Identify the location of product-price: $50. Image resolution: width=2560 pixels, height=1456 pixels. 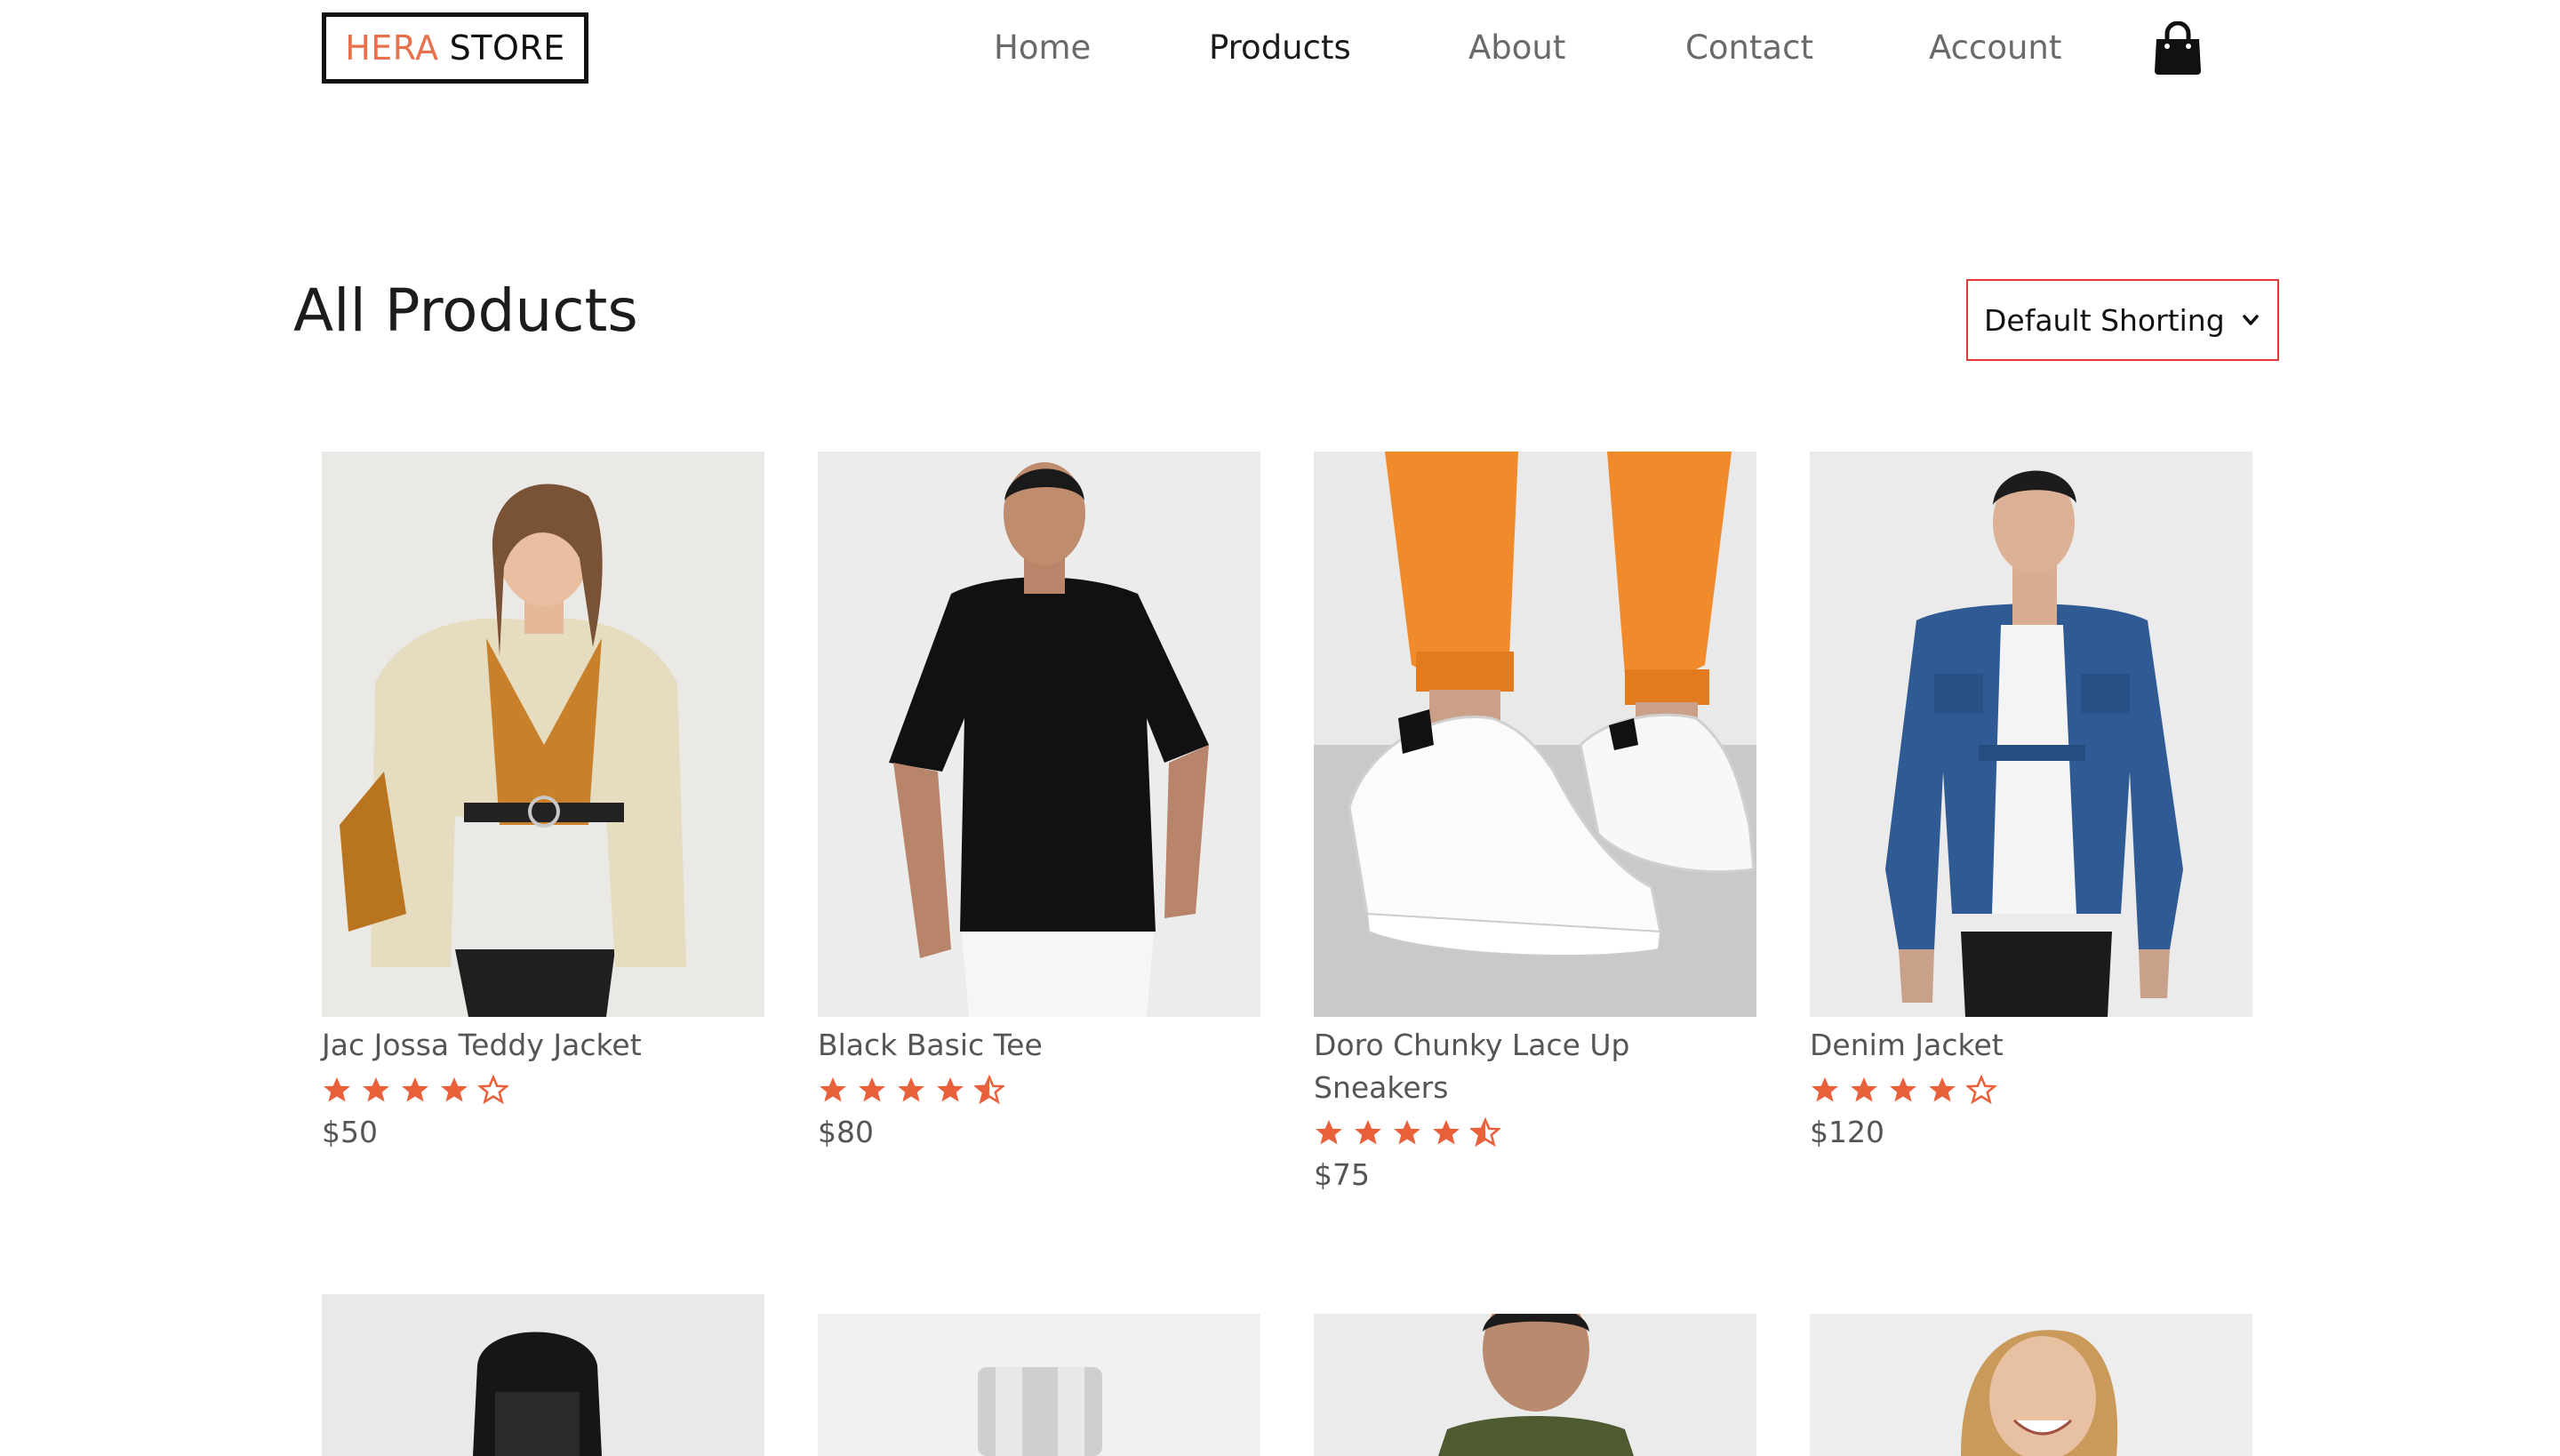
(350, 1132).